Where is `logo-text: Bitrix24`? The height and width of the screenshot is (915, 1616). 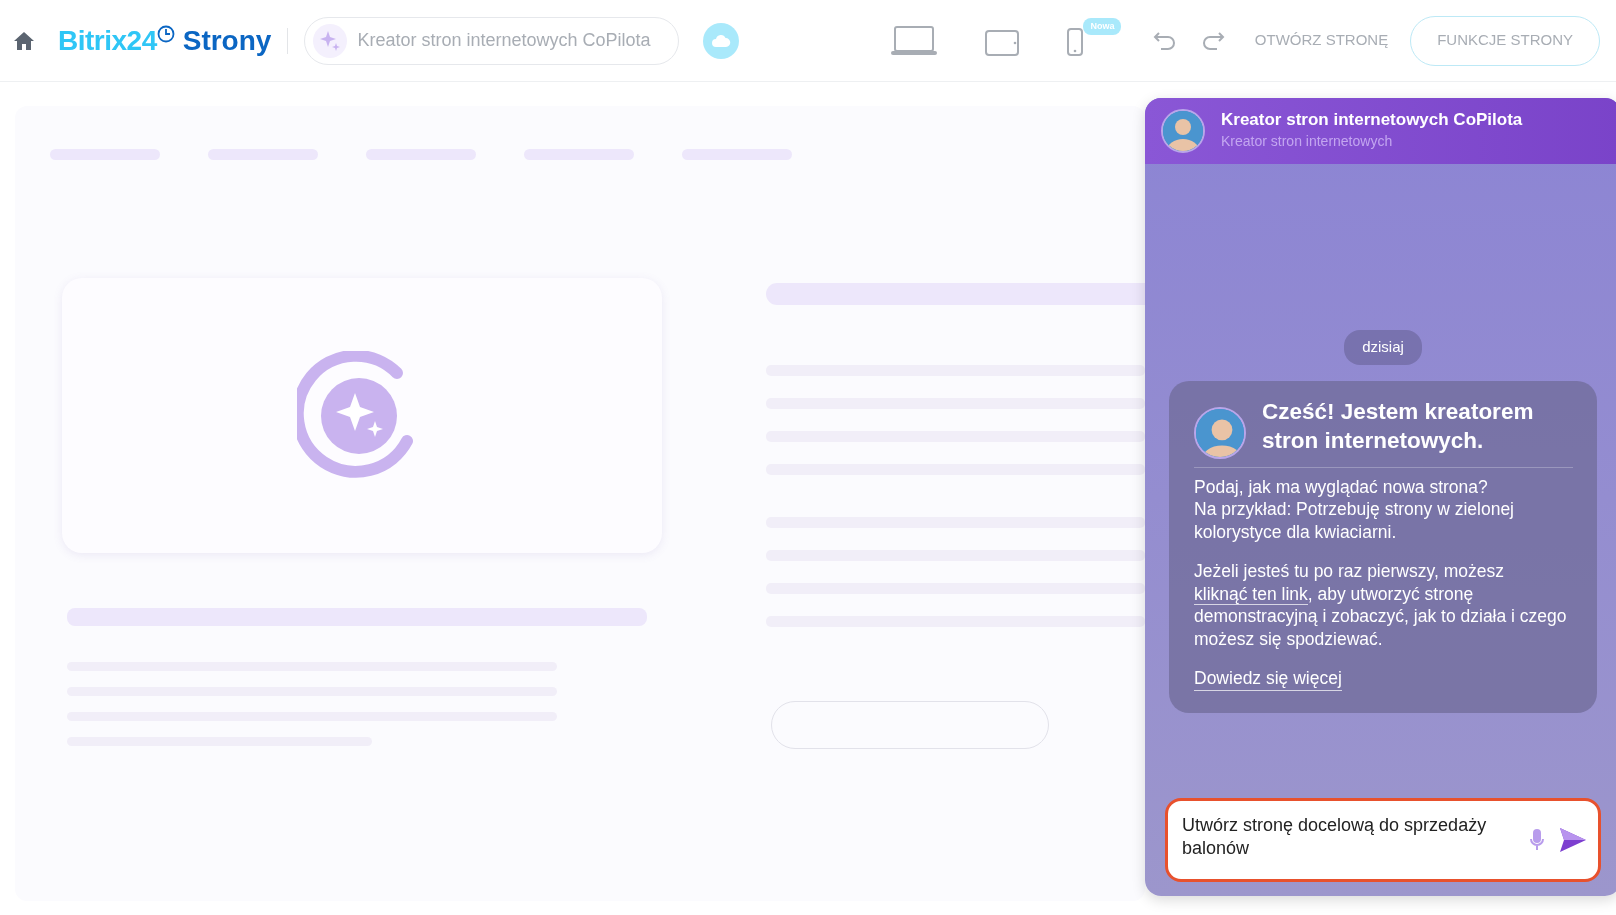
logo-text: Bitrix24 is located at coordinates (107, 40).